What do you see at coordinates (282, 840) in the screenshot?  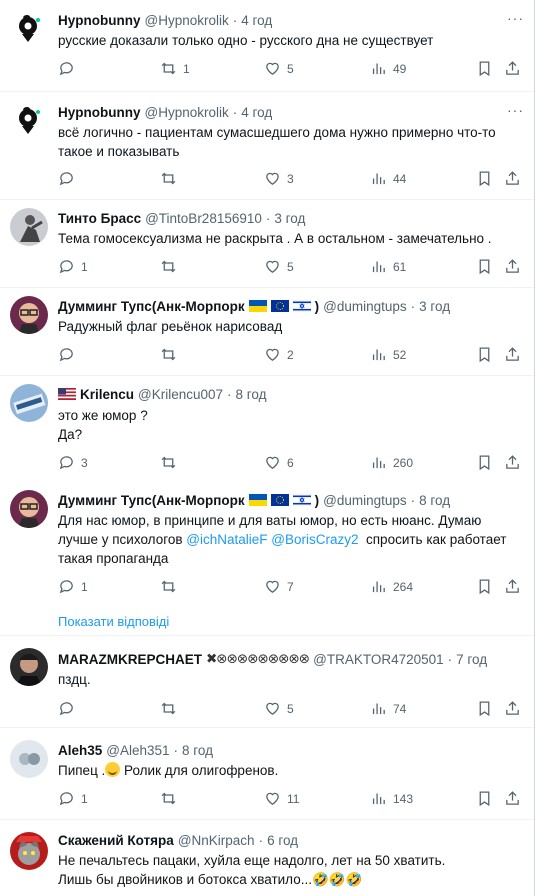 I see `timestamp: 6 год` at bounding box center [282, 840].